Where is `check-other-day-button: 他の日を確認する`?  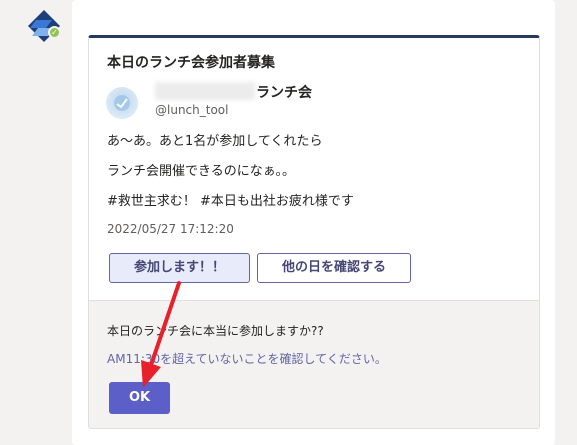 check-other-day-button: 他の日を確認する is located at coordinates (334, 268).